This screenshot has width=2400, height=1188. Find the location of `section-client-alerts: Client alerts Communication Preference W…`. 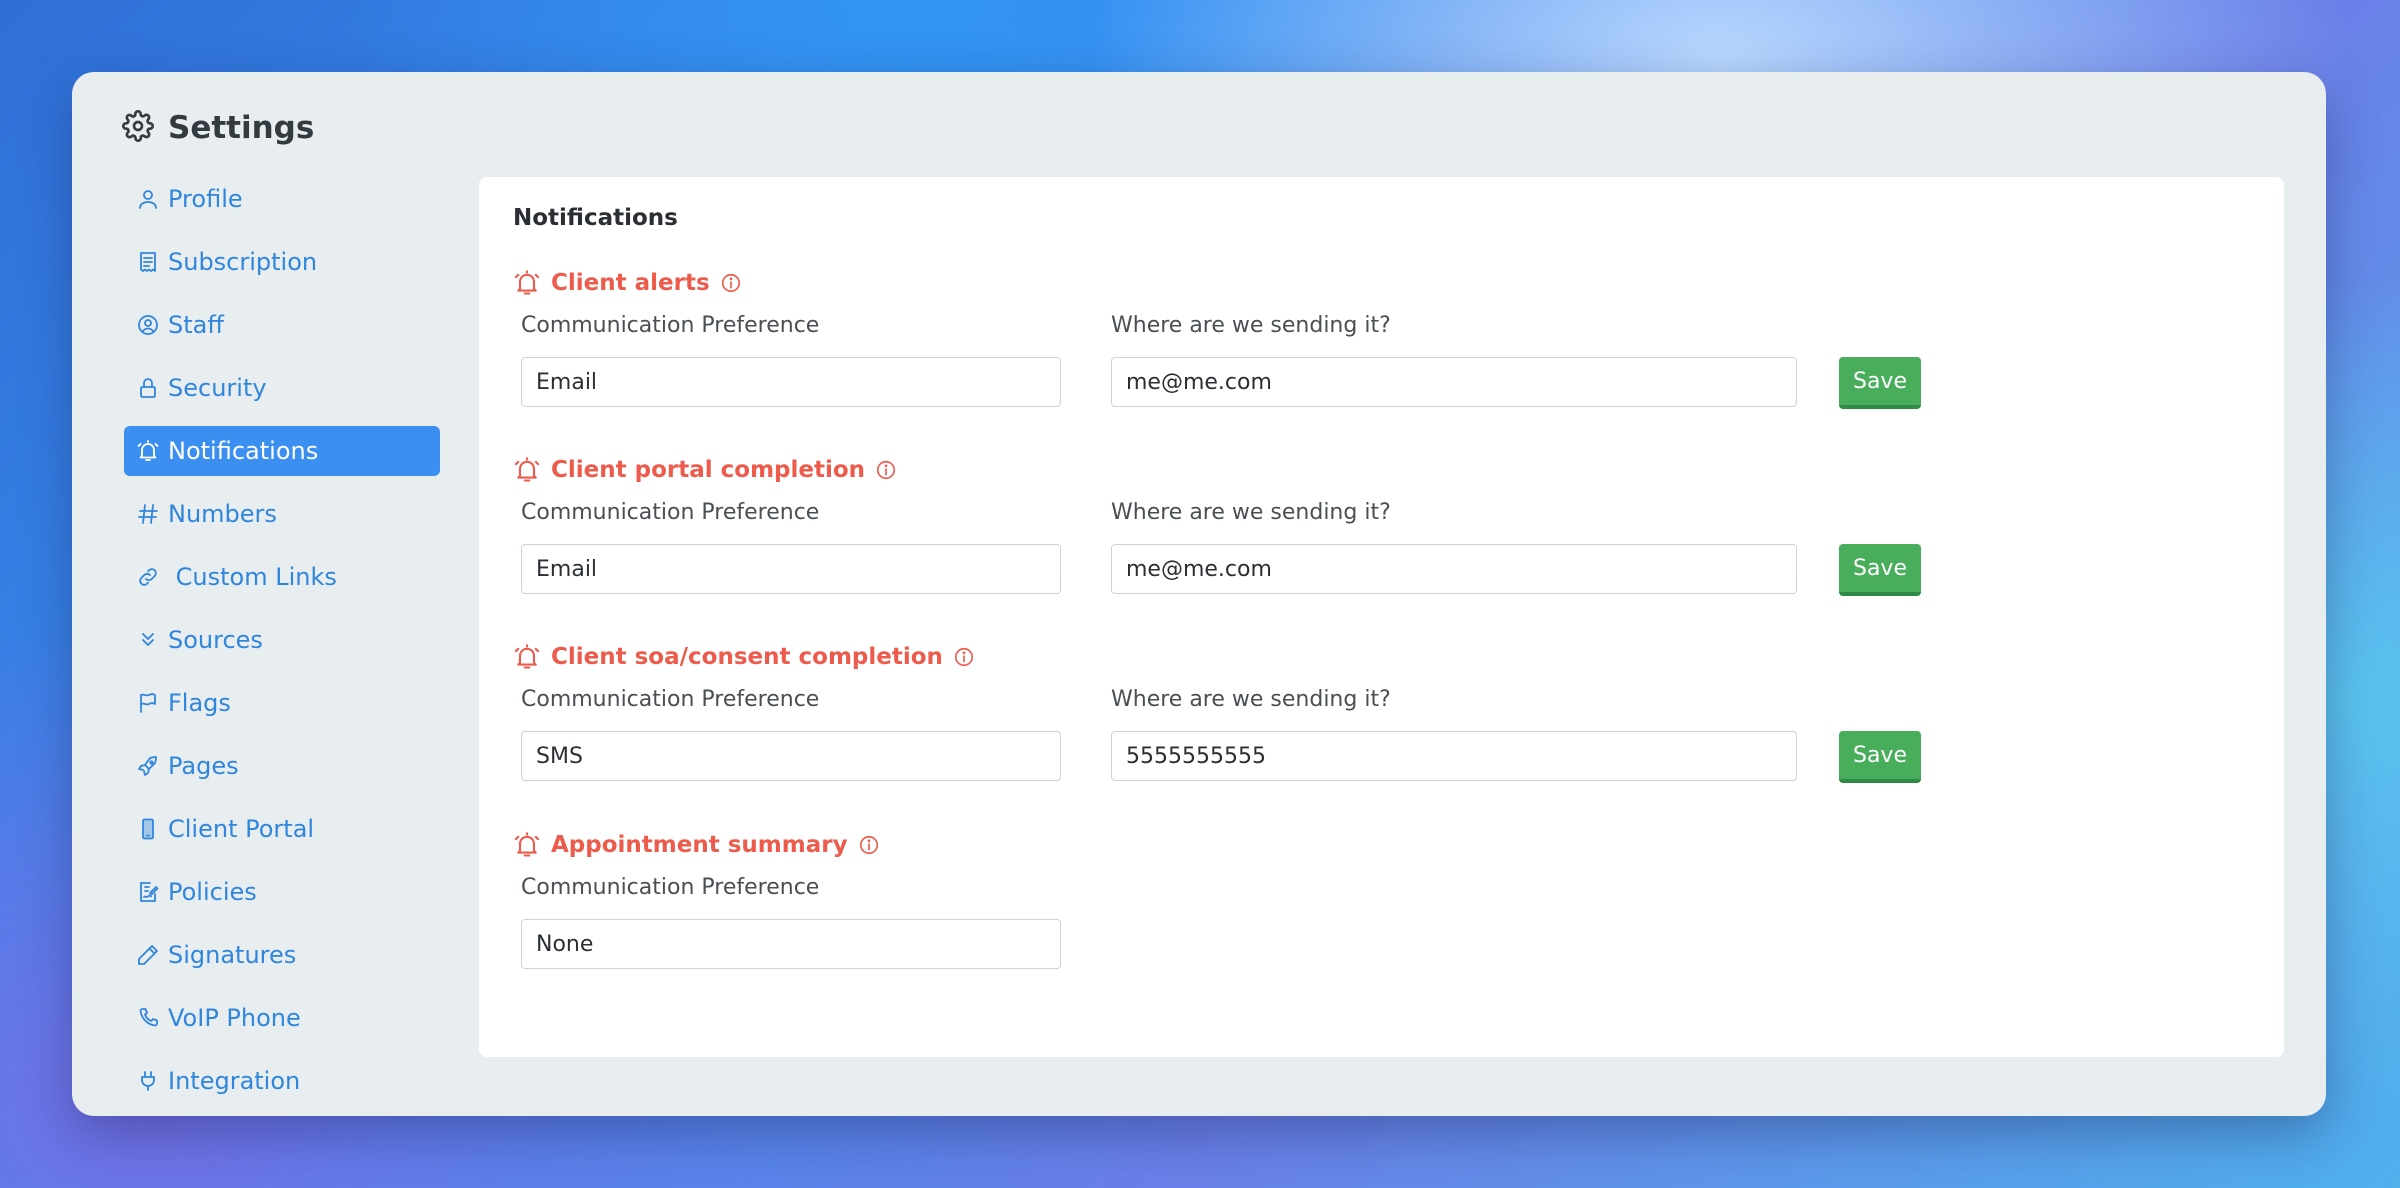

section-client-alerts: Client alerts Communication Preference W… is located at coordinates (1393, 353).